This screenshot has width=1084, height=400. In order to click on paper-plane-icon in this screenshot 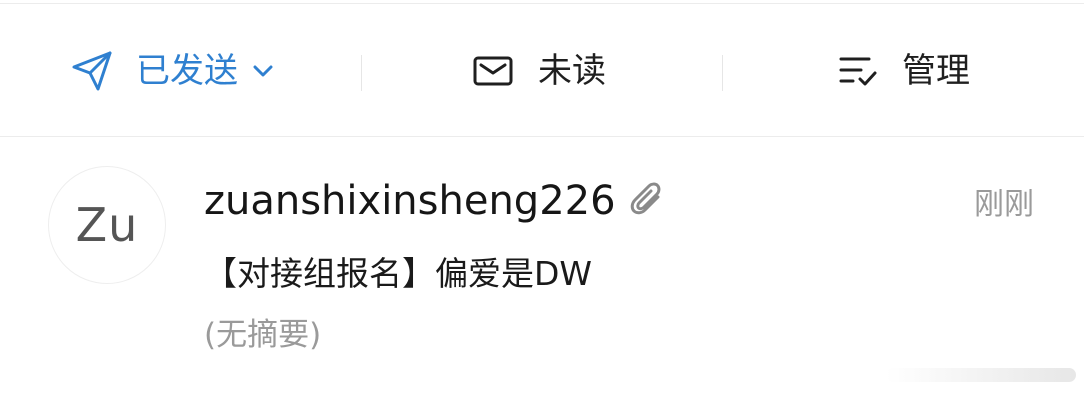, I will do `click(92, 71)`.